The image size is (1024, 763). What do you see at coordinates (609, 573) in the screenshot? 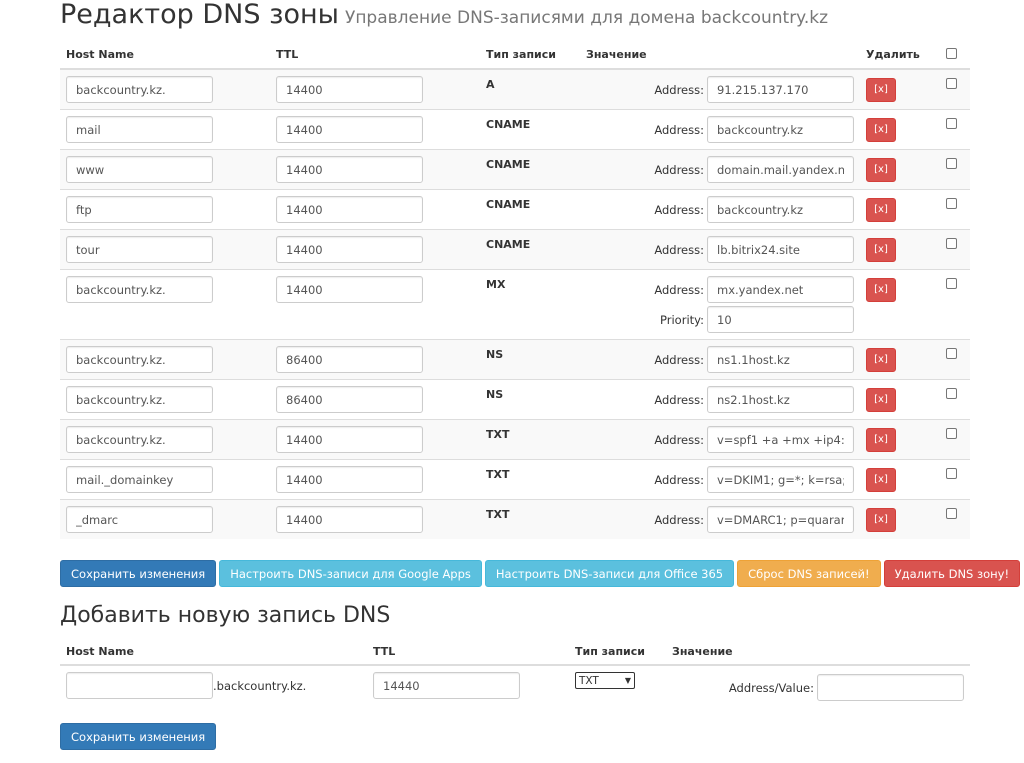
I see `office365-button: Настроить DNS-записи для Office 365` at bounding box center [609, 573].